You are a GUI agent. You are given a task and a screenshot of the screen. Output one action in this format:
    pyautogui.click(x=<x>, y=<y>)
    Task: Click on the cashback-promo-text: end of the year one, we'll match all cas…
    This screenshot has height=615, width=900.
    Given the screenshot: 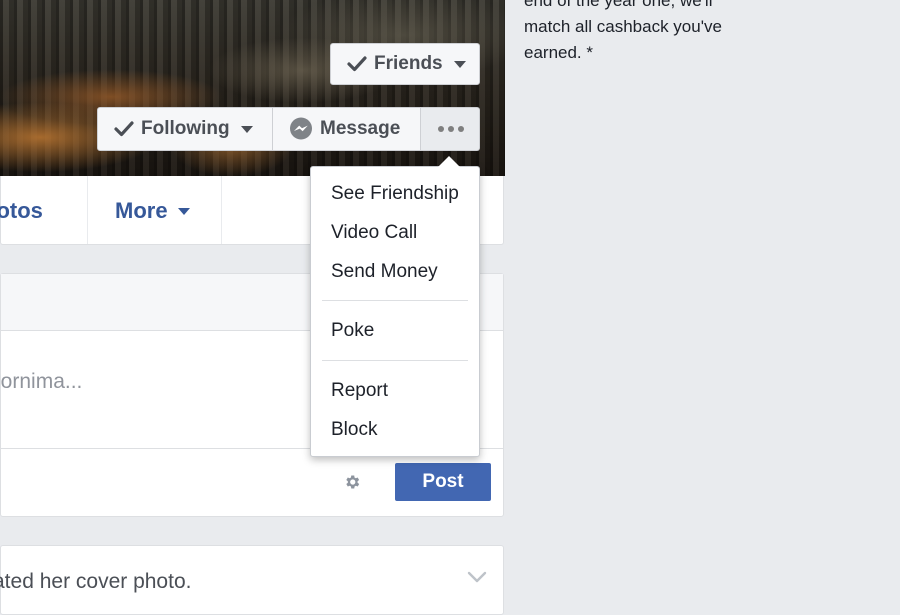 What is the action you would take?
    pyautogui.click(x=654, y=33)
    